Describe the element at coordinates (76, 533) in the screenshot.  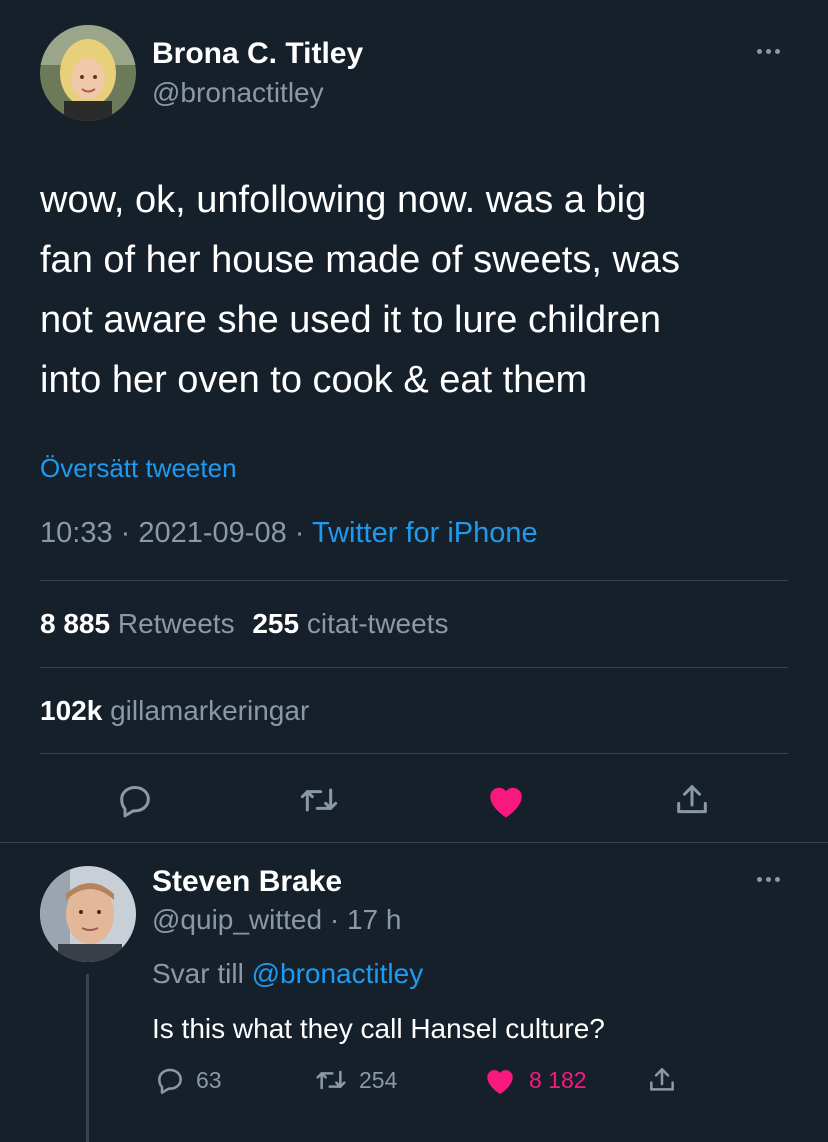
I see `tweet-time: 10:33` at that location.